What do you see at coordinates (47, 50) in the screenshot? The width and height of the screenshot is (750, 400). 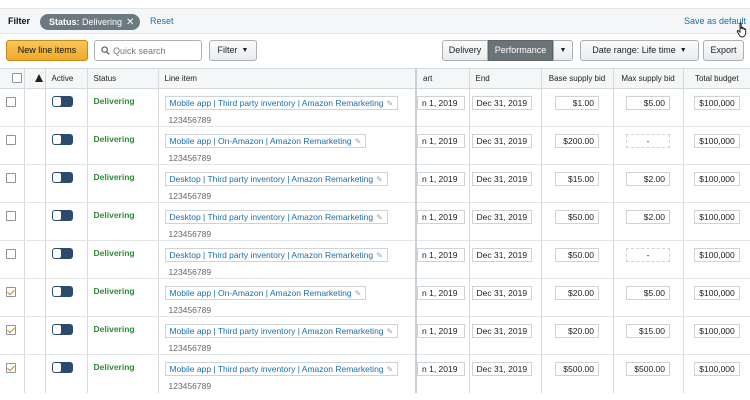 I see `new-line-items-button: New line items` at bounding box center [47, 50].